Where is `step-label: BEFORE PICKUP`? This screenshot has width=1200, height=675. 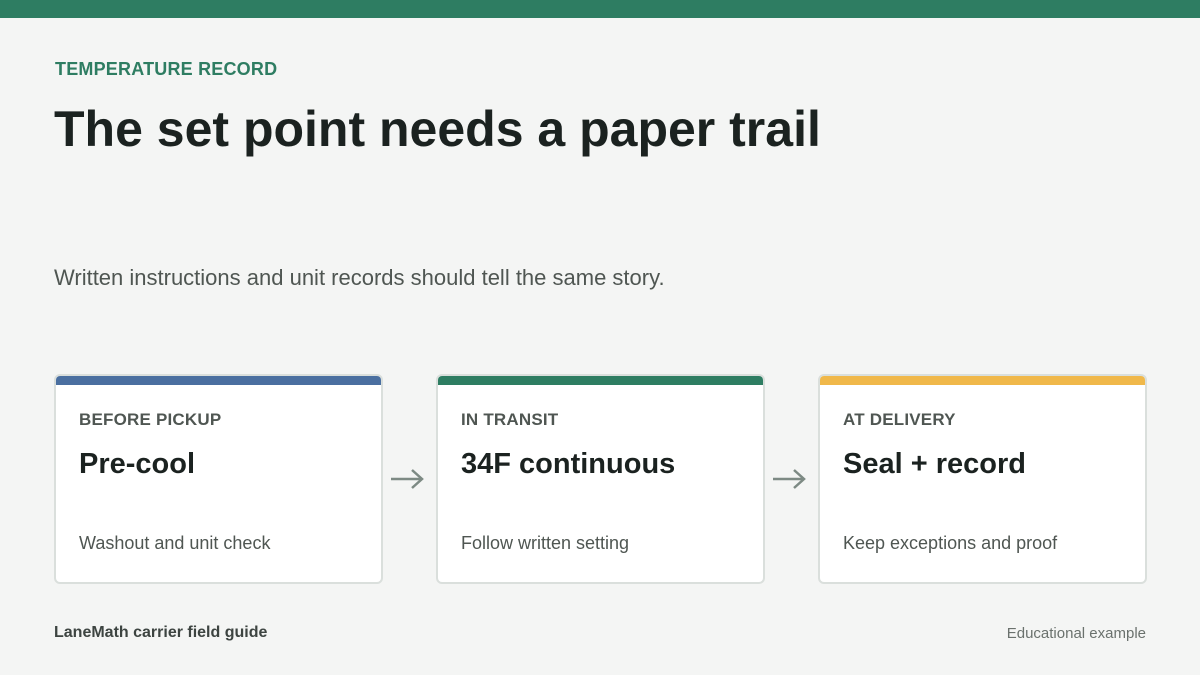 step-label: BEFORE PICKUP is located at coordinates (150, 419).